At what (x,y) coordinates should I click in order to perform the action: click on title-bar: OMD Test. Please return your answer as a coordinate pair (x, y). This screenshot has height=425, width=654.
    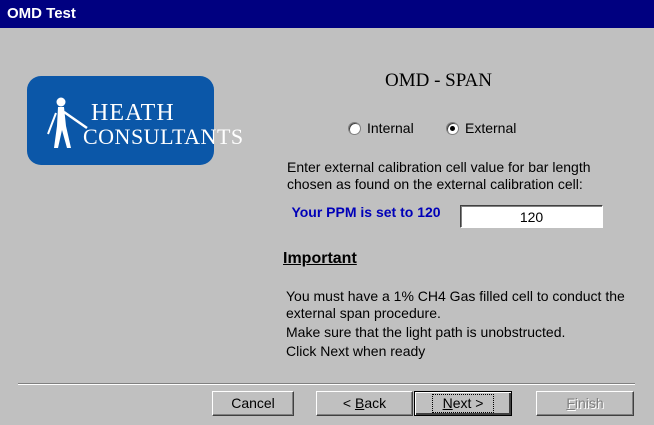
    Looking at the image, I should click on (327, 14).